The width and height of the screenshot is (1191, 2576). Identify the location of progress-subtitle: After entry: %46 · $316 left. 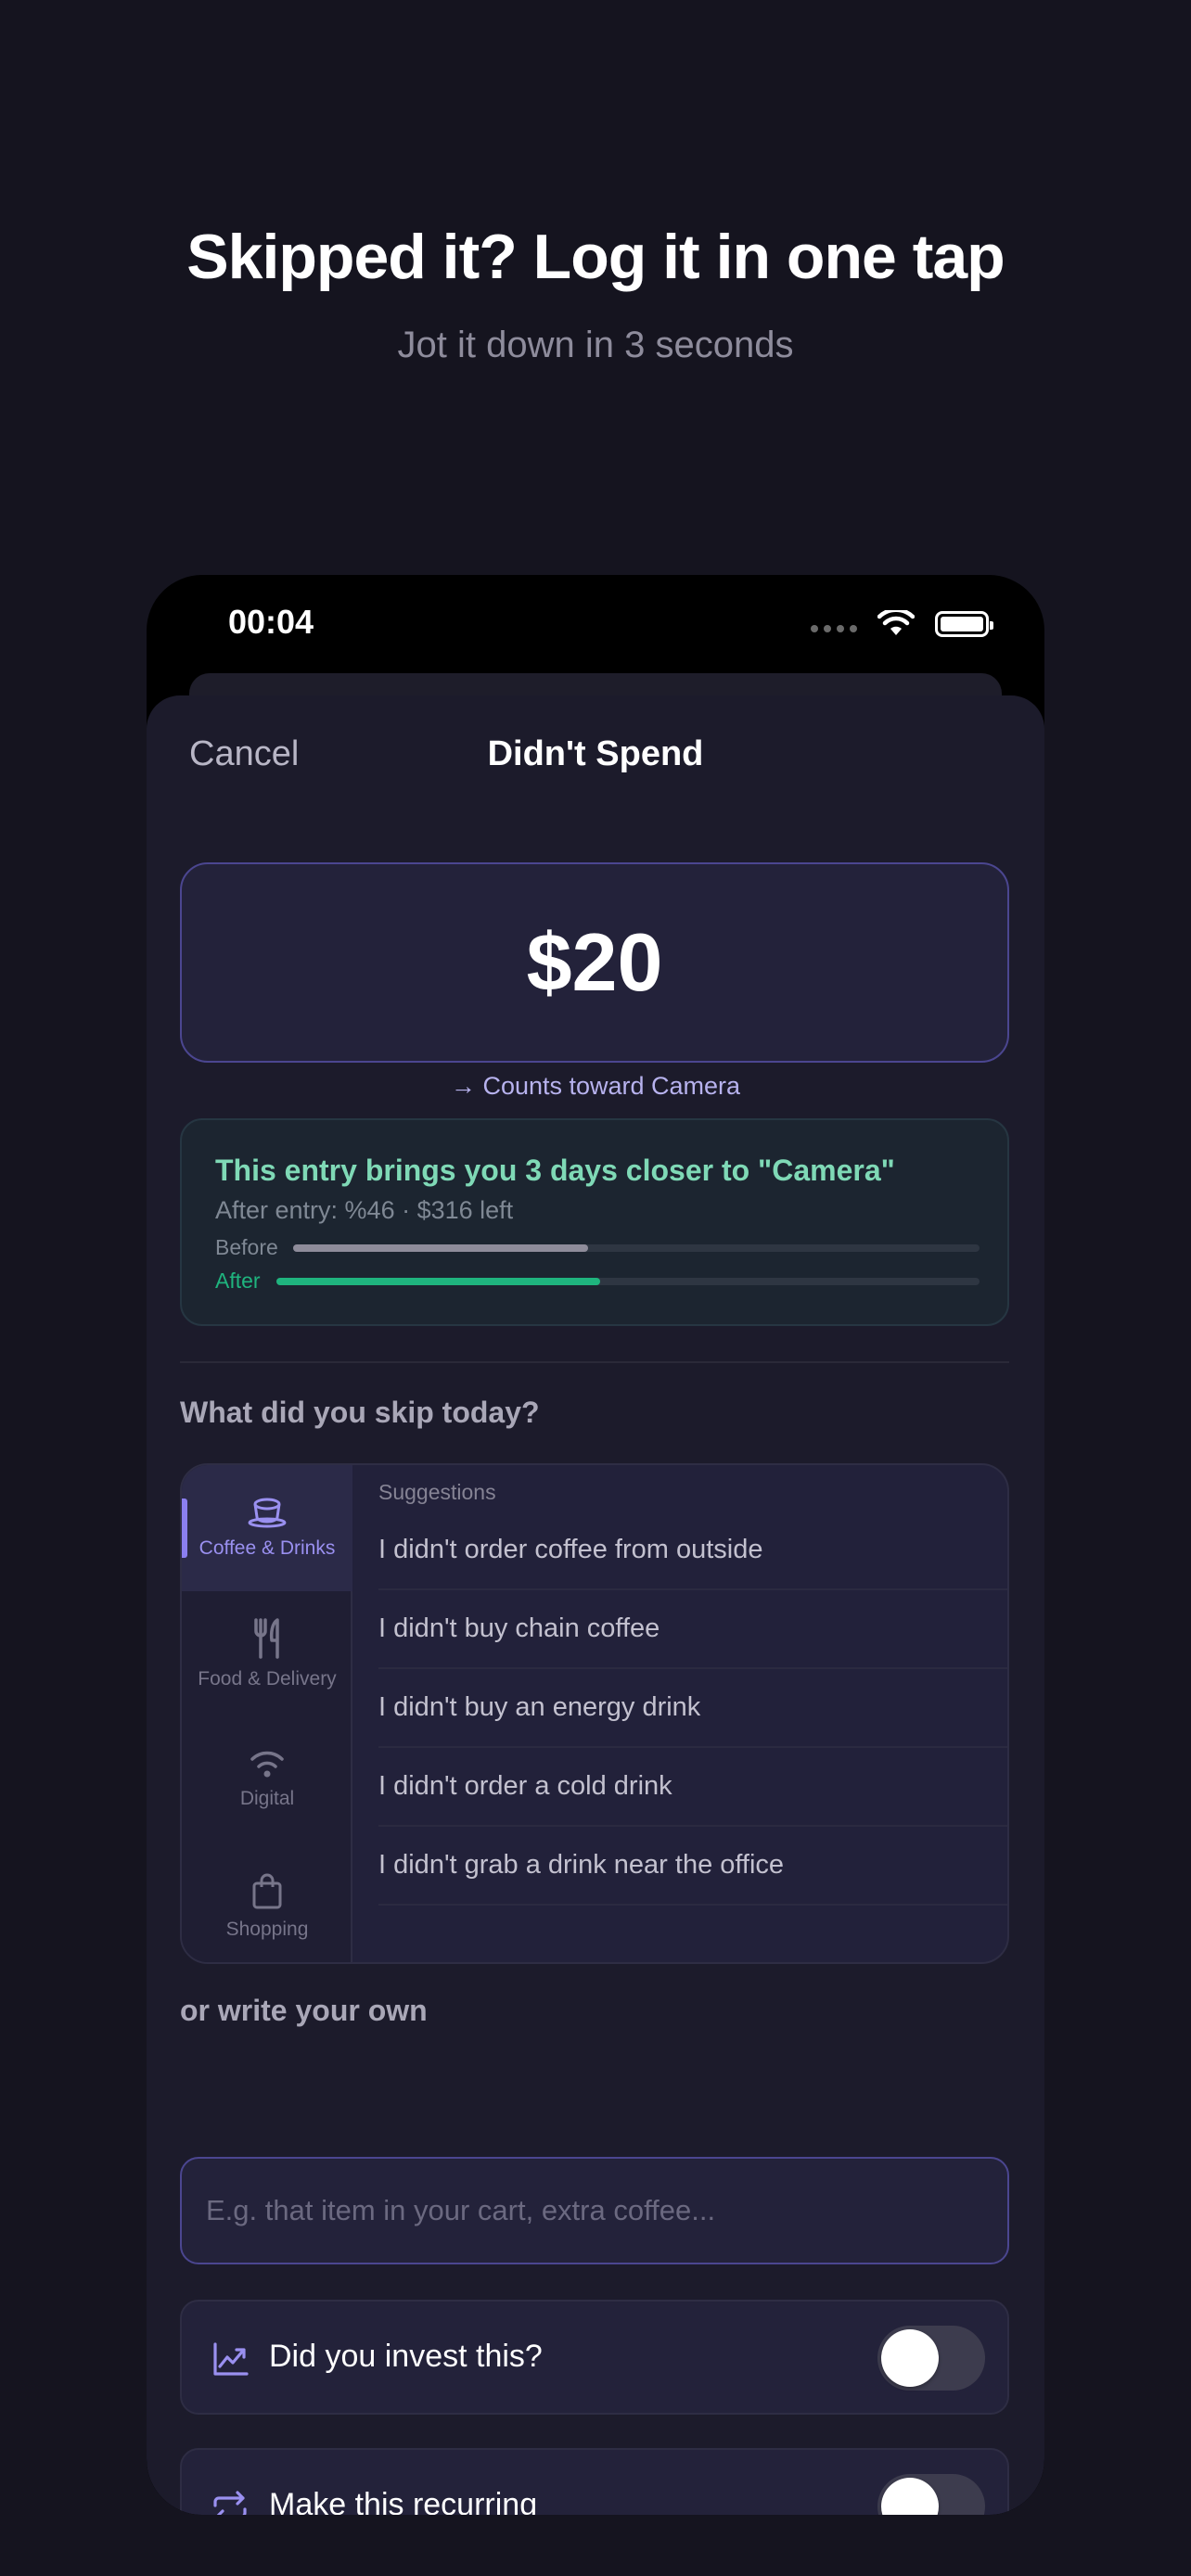
(364, 1210).